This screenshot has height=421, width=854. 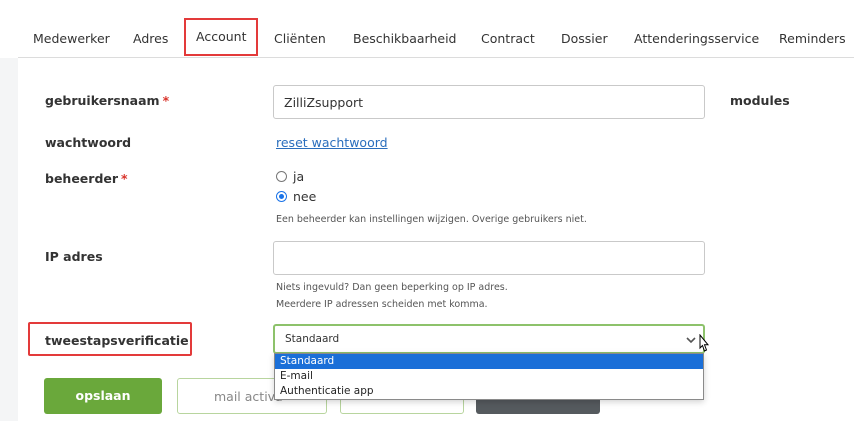 I want to click on admin-radio-nee: nee, so click(x=296, y=196).